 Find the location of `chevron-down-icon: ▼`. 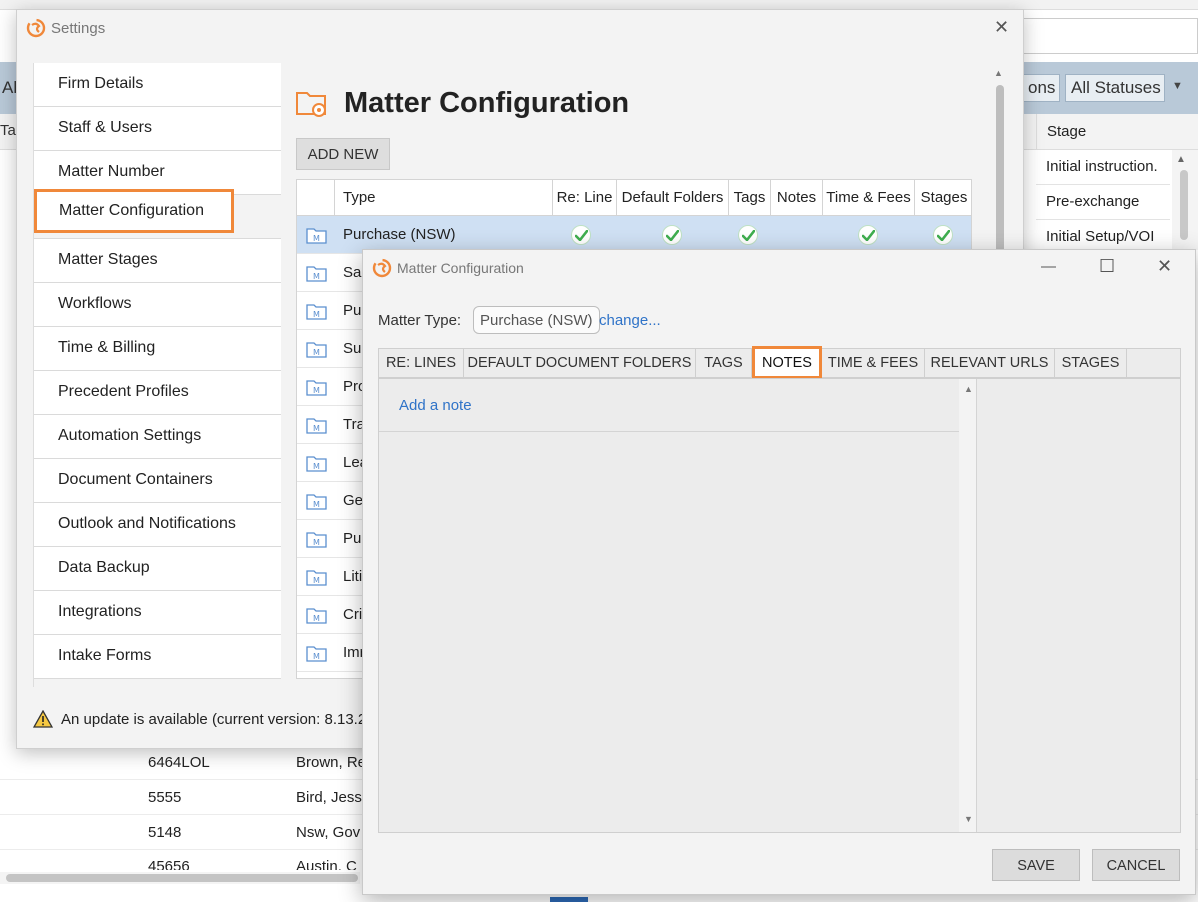

chevron-down-icon: ▼ is located at coordinates (1177, 86).